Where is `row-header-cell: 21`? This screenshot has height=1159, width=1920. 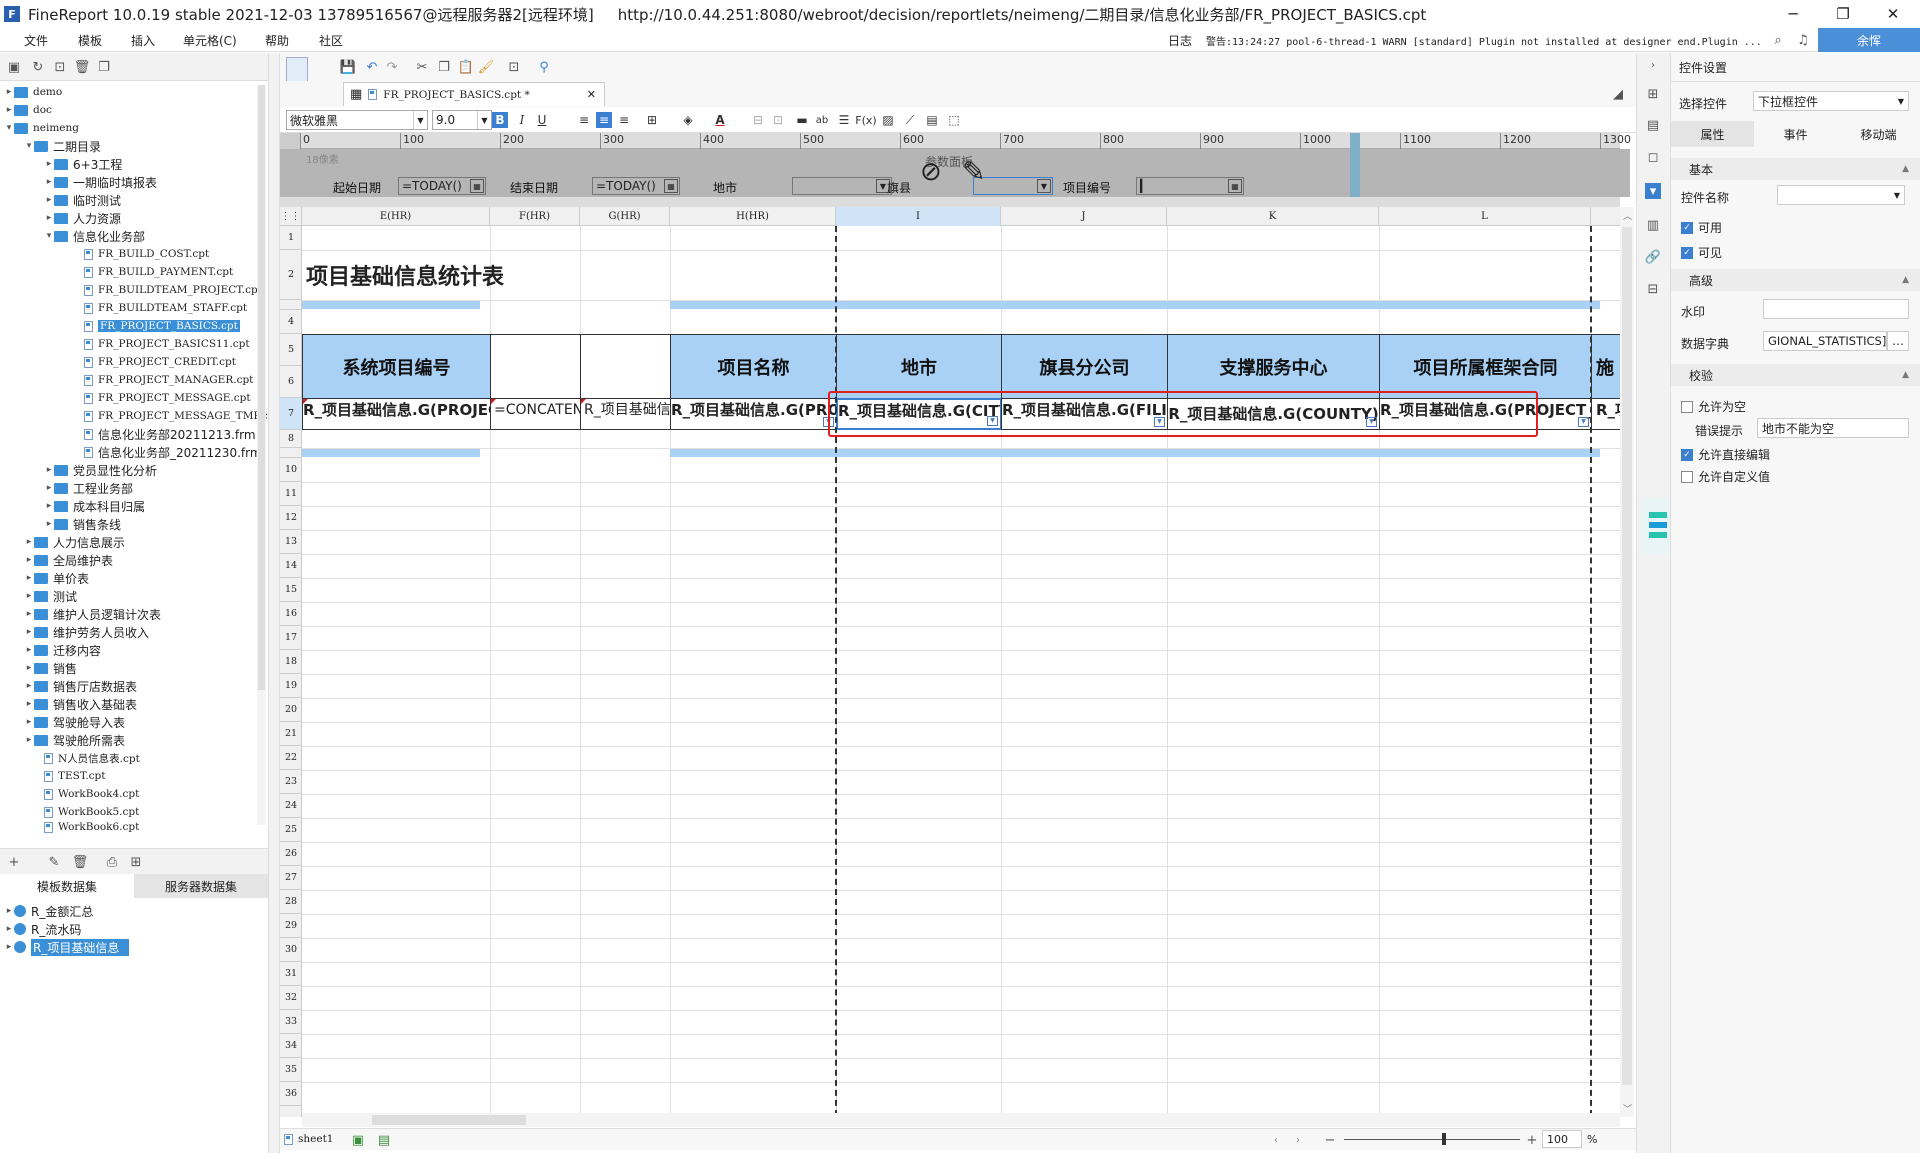
row-header-cell: 21 is located at coordinates (291, 734).